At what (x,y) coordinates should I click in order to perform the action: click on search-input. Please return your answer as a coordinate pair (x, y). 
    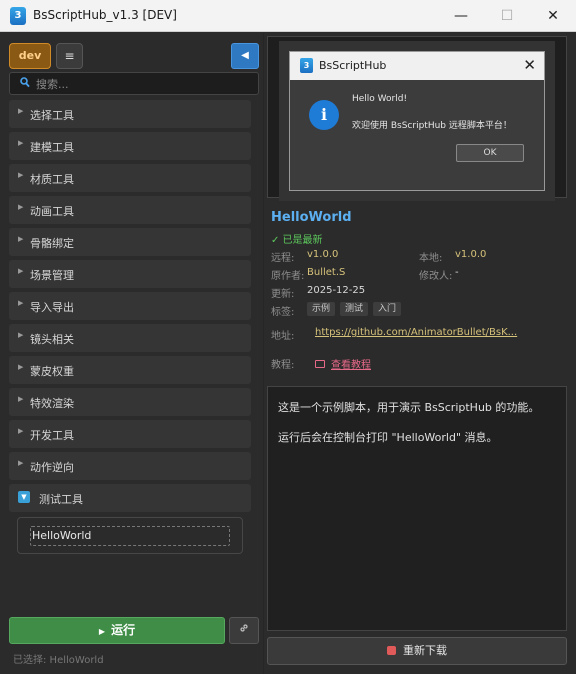
    Looking at the image, I should click on (143, 84).